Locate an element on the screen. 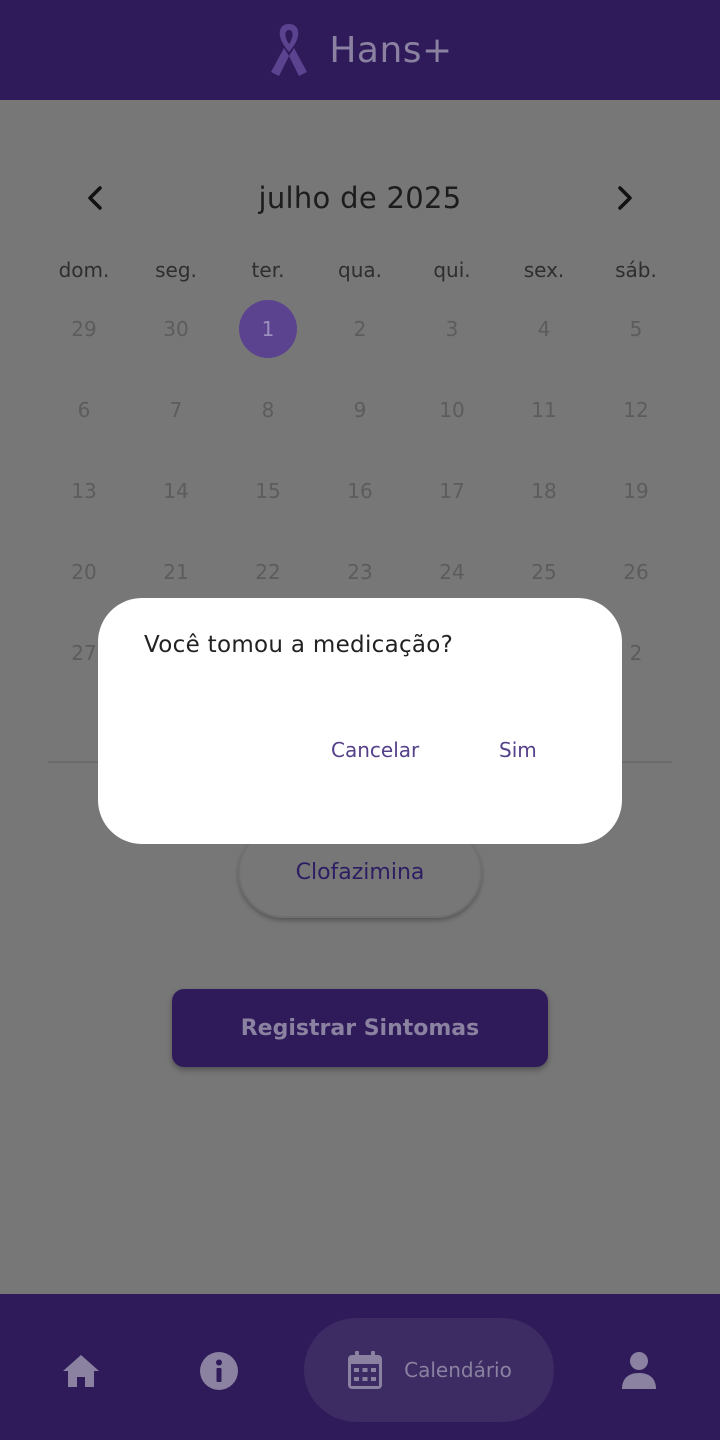 The height and width of the screenshot is (1440, 720). weekday-label: seg. is located at coordinates (176, 270).